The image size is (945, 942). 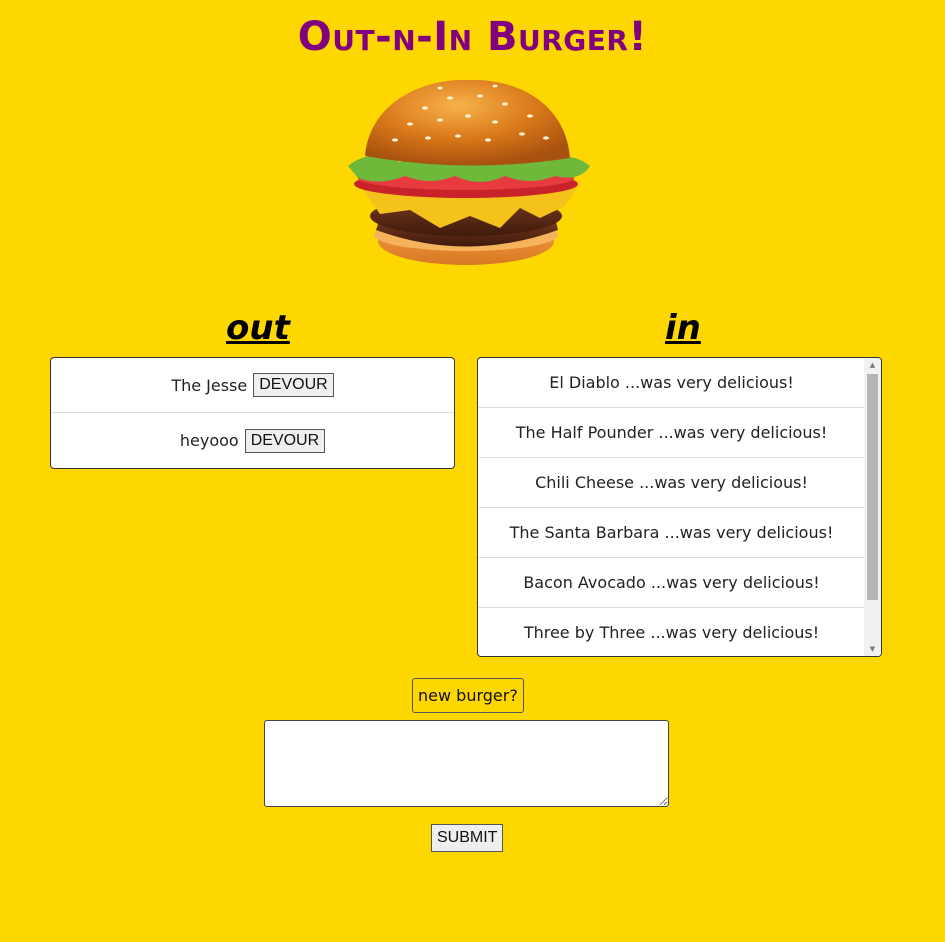 What do you see at coordinates (872, 487) in the screenshot?
I see `scroll-thumb` at bounding box center [872, 487].